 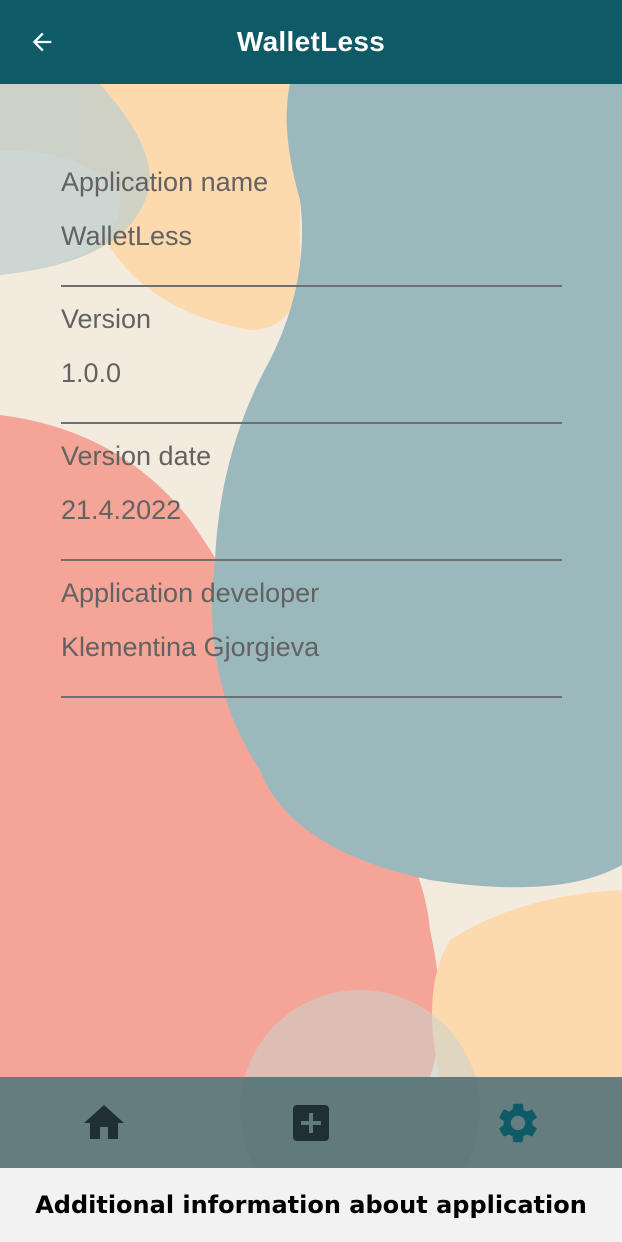 I want to click on back-button, so click(x=42, y=42).